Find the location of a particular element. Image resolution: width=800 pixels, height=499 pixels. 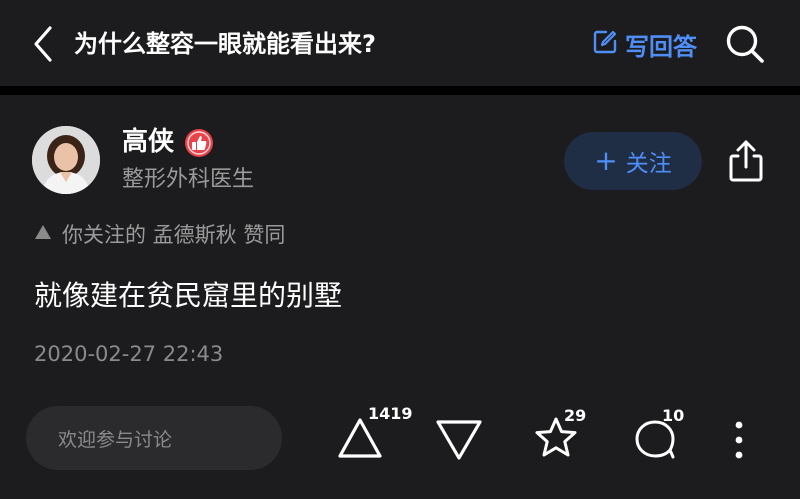

question-title: 为什么整容一眼就能看出来? is located at coordinates (225, 44).